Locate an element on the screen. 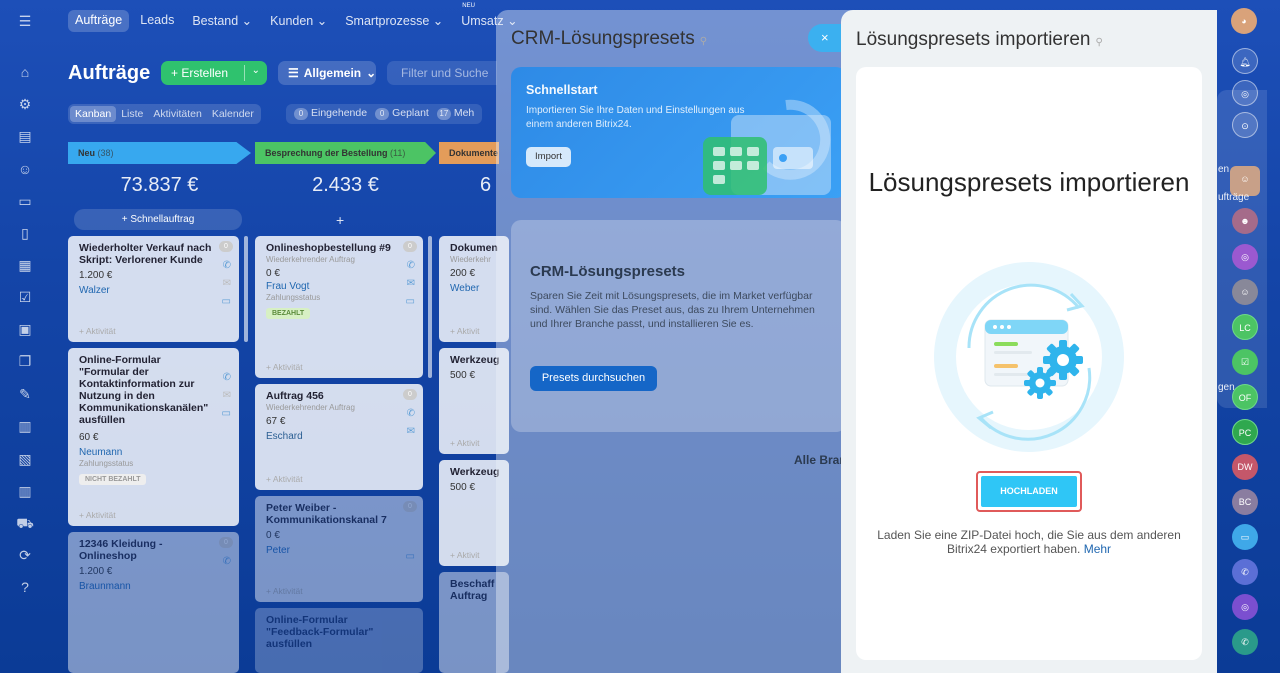 This screenshot has width=1280, height=673. card-title: Beschaff Auftrag is located at coordinates (474, 590).